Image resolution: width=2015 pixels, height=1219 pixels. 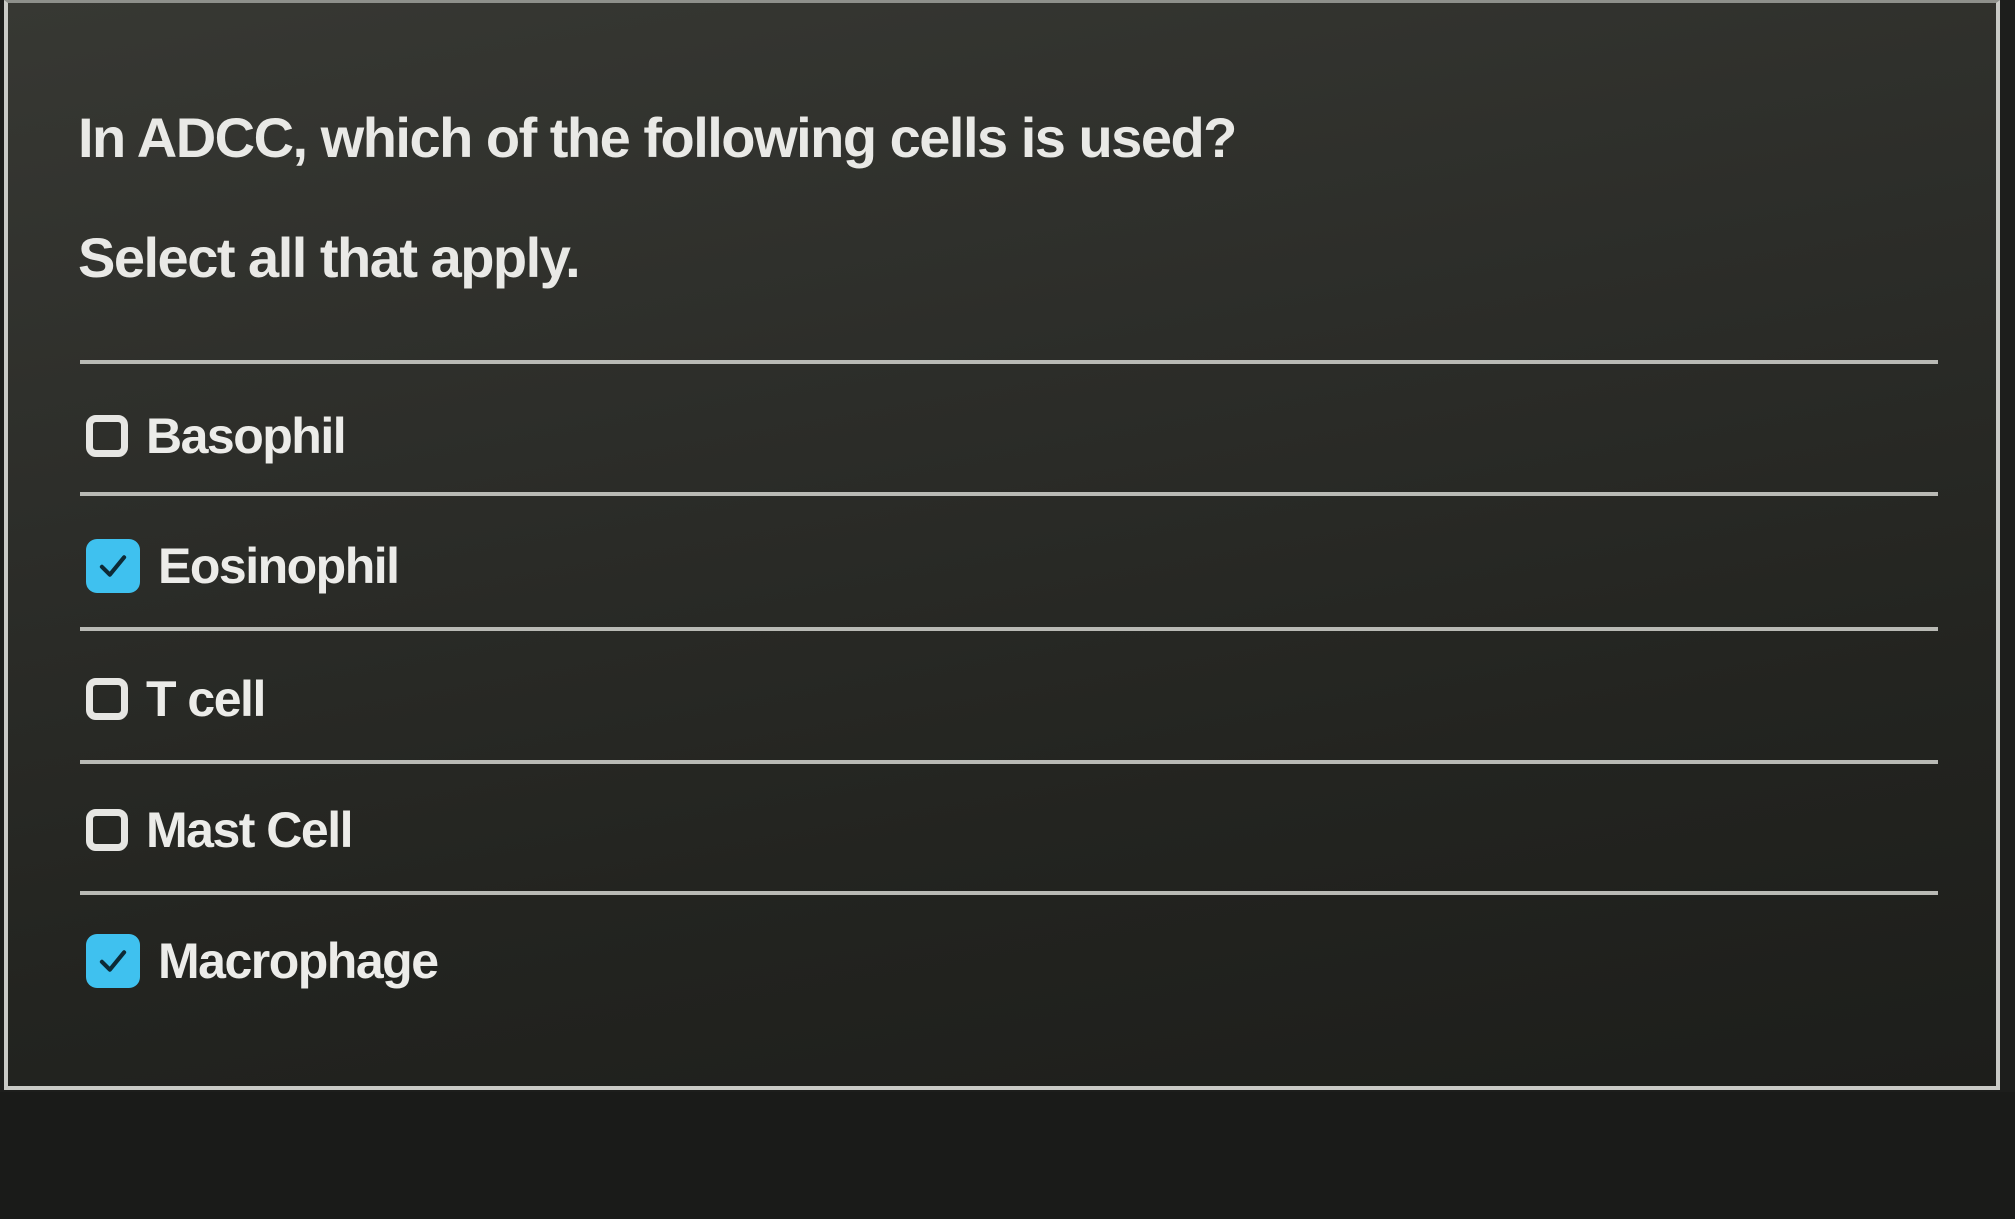 What do you see at coordinates (1006, 830) in the screenshot?
I see `option-mast-cell: Mast Cell` at bounding box center [1006, 830].